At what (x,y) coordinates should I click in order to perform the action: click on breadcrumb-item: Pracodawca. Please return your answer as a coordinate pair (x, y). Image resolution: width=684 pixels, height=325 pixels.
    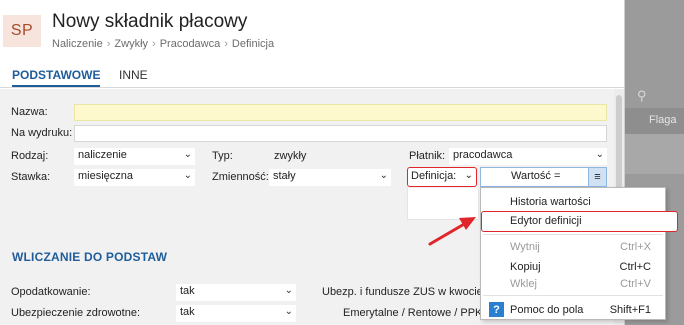
    Looking at the image, I should click on (190, 44).